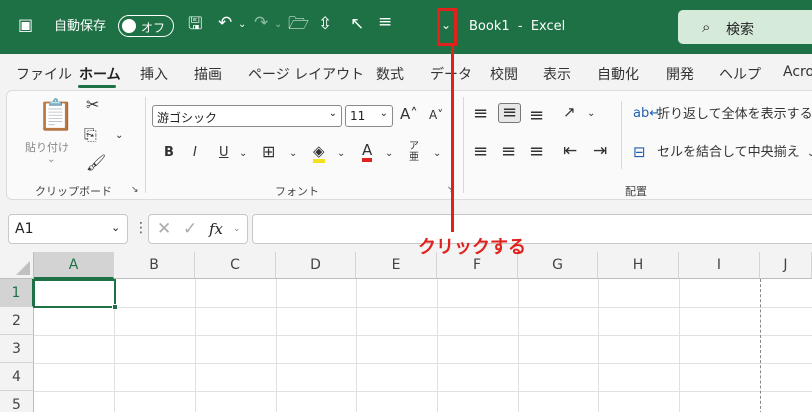  What do you see at coordinates (119, 136) in the screenshot?
I see `copy-dropdown-icon: ⌄` at bounding box center [119, 136].